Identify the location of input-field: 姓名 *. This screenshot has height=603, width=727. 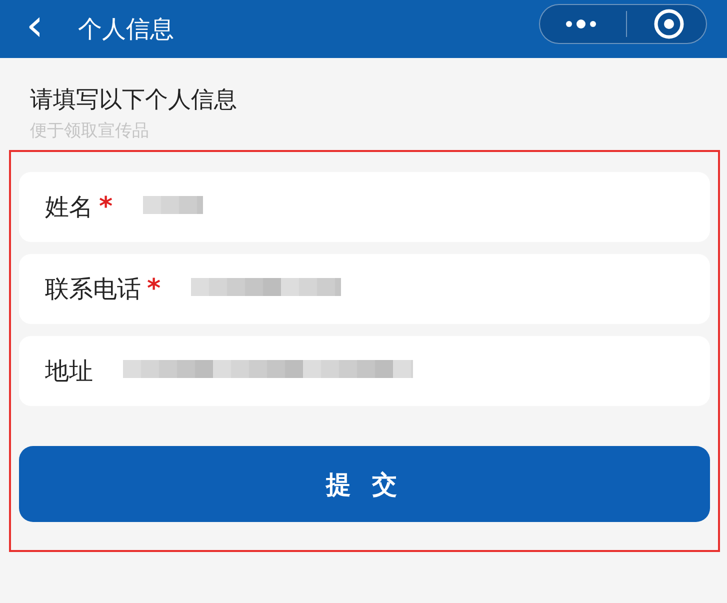
(364, 207).